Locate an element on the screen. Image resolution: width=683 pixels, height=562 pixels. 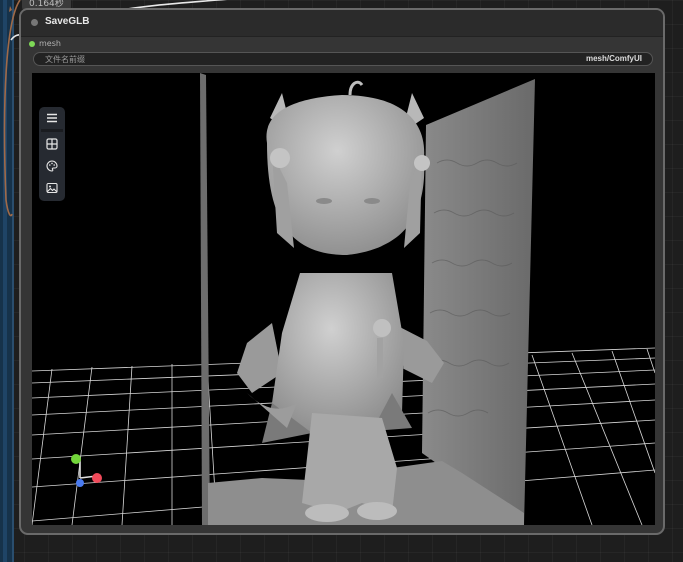
collapse-dot-icon is located at coordinates (34, 22).